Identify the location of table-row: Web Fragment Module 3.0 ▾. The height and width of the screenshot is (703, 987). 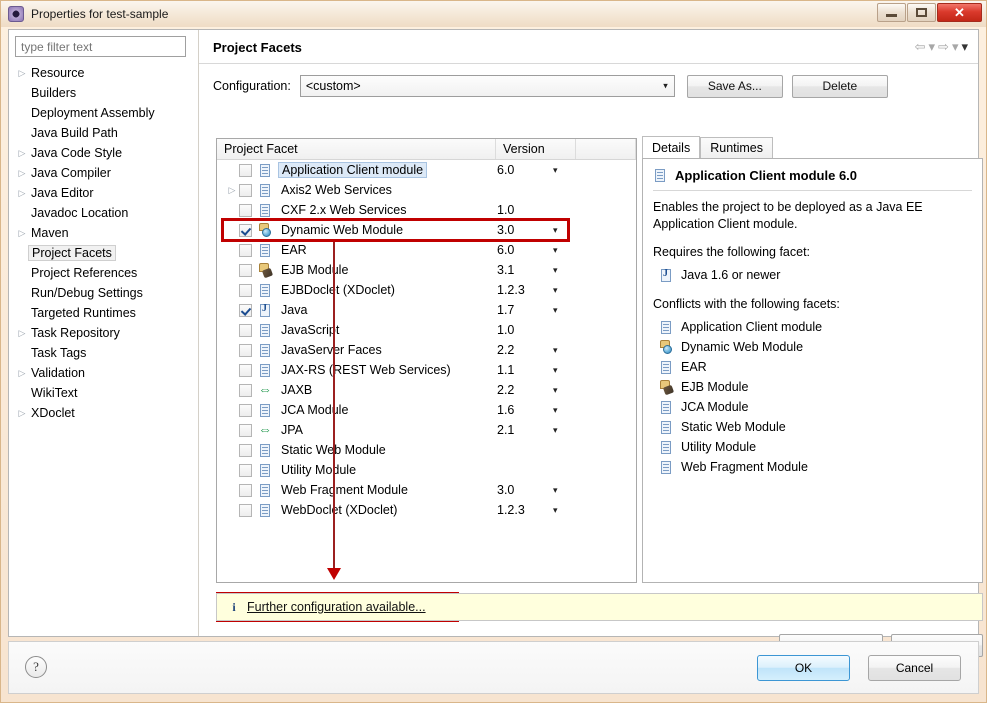
(426, 490).